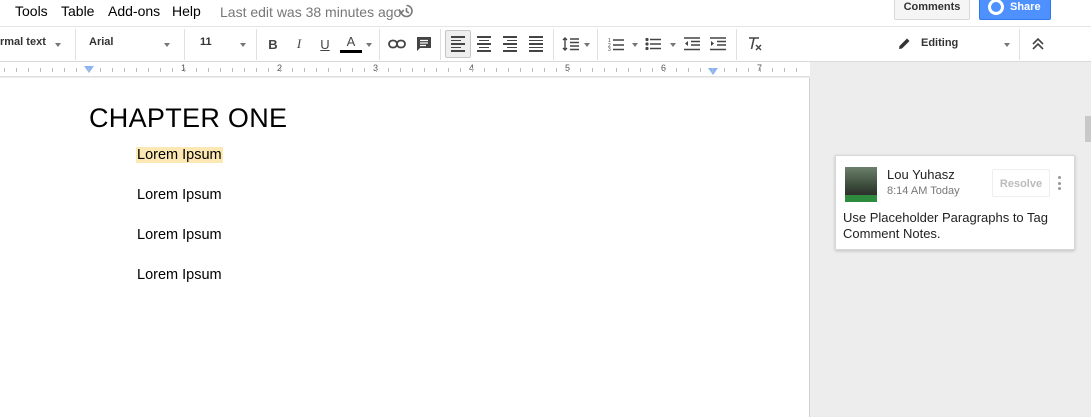 This screenshot has height=417, width=1091. What do you see at coordinates (1060, 183) in the screenshot?
I see `more-options-icon` at bounding box center [1060, 183].